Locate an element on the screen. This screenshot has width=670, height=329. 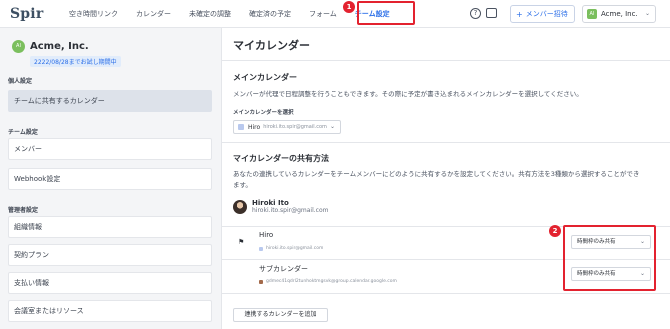
nav-calendar: カレンダー is located at coordinates (153, 14).